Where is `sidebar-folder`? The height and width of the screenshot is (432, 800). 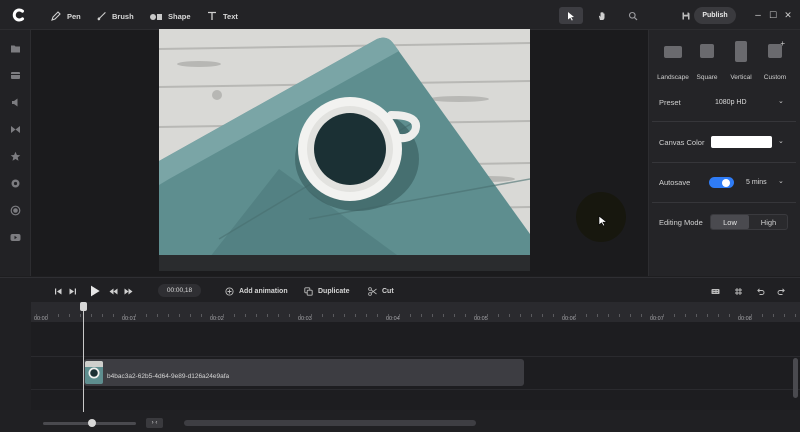
sidebar-folder is located at coordinates (15, 48).